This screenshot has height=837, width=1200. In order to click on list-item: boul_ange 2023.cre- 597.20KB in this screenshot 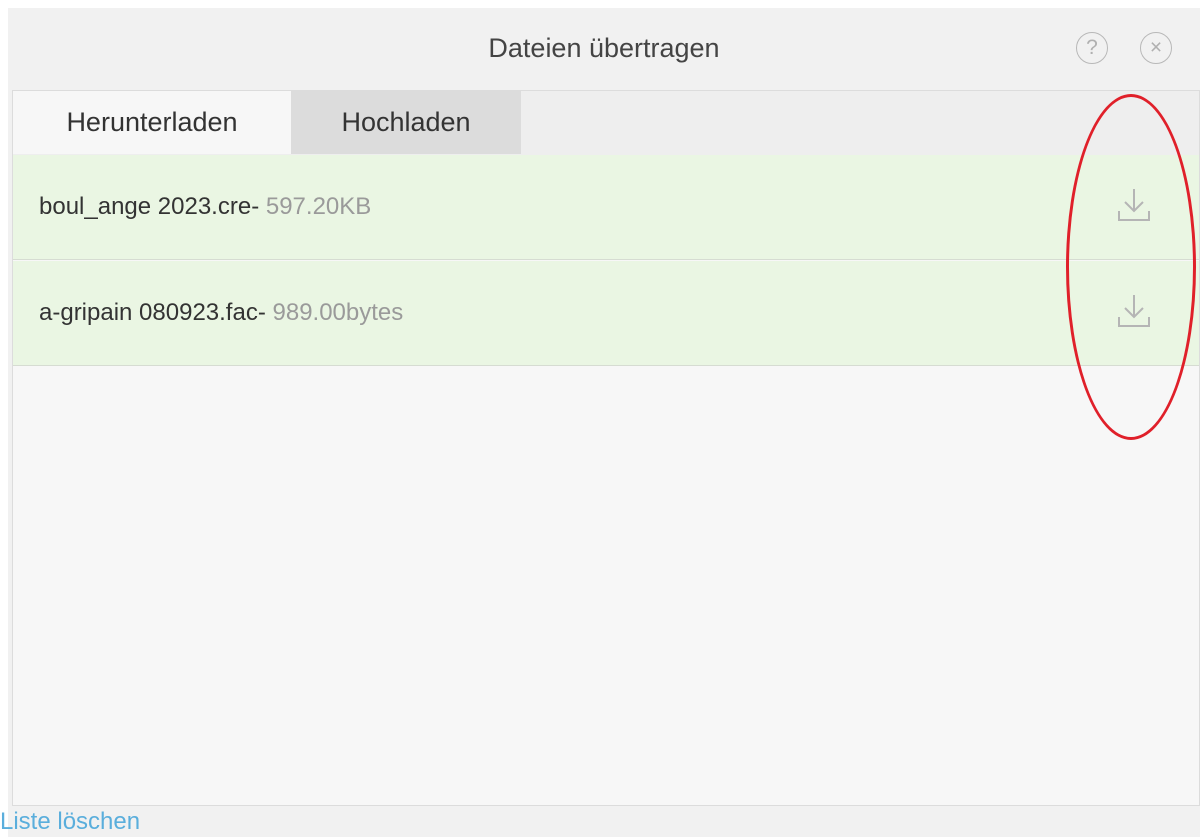, I will do `click(606, 207)`.